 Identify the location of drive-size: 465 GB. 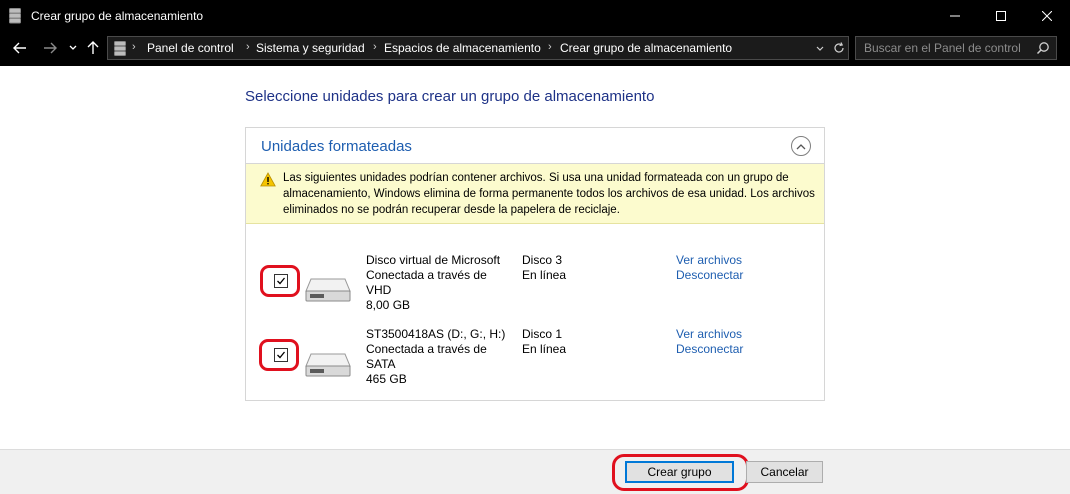
(386, 379).